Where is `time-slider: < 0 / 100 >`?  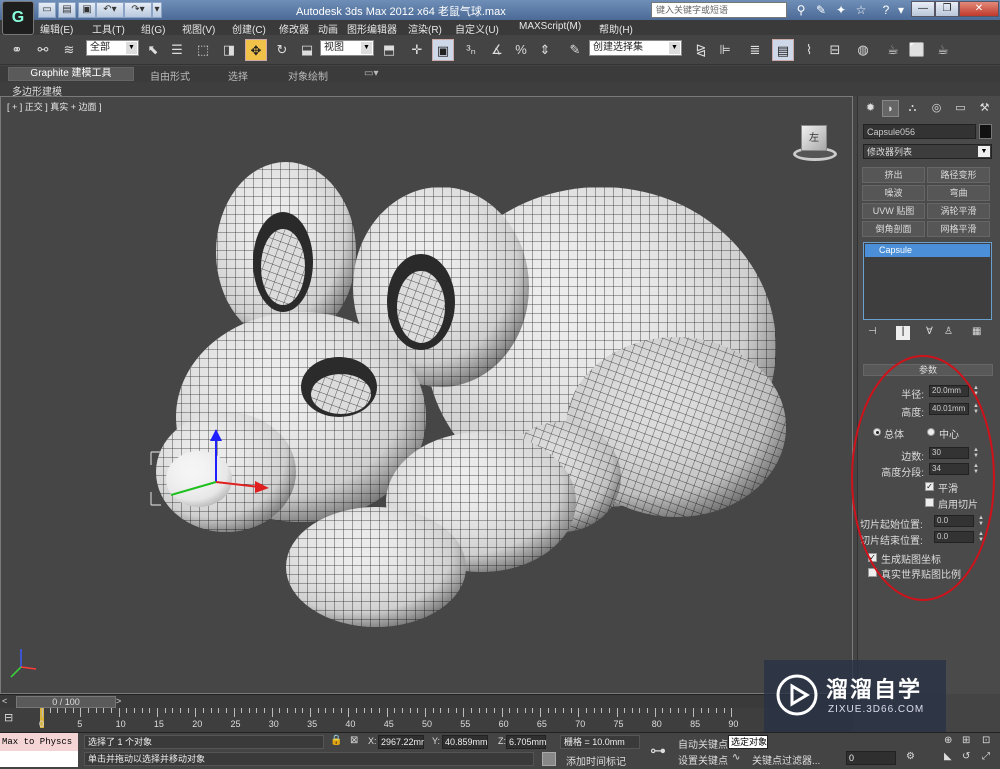 time-slider: < 0 / 100 > is located at coordinates (426, 701).